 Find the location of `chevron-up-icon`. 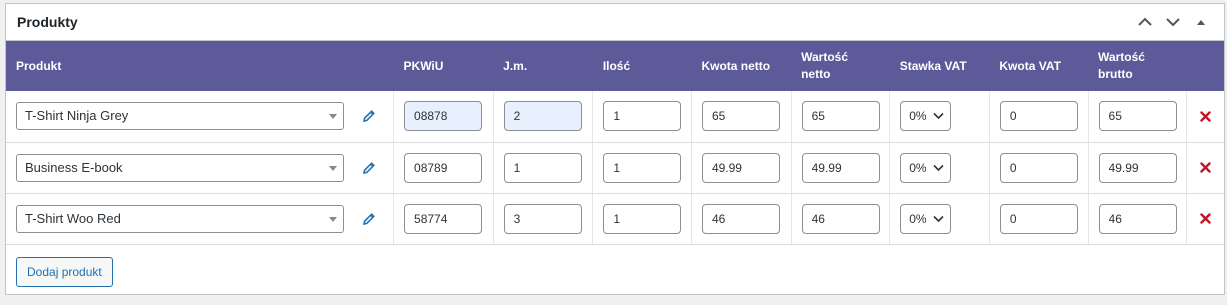

chevron-up-icon is located at coordinates (1145, 21).